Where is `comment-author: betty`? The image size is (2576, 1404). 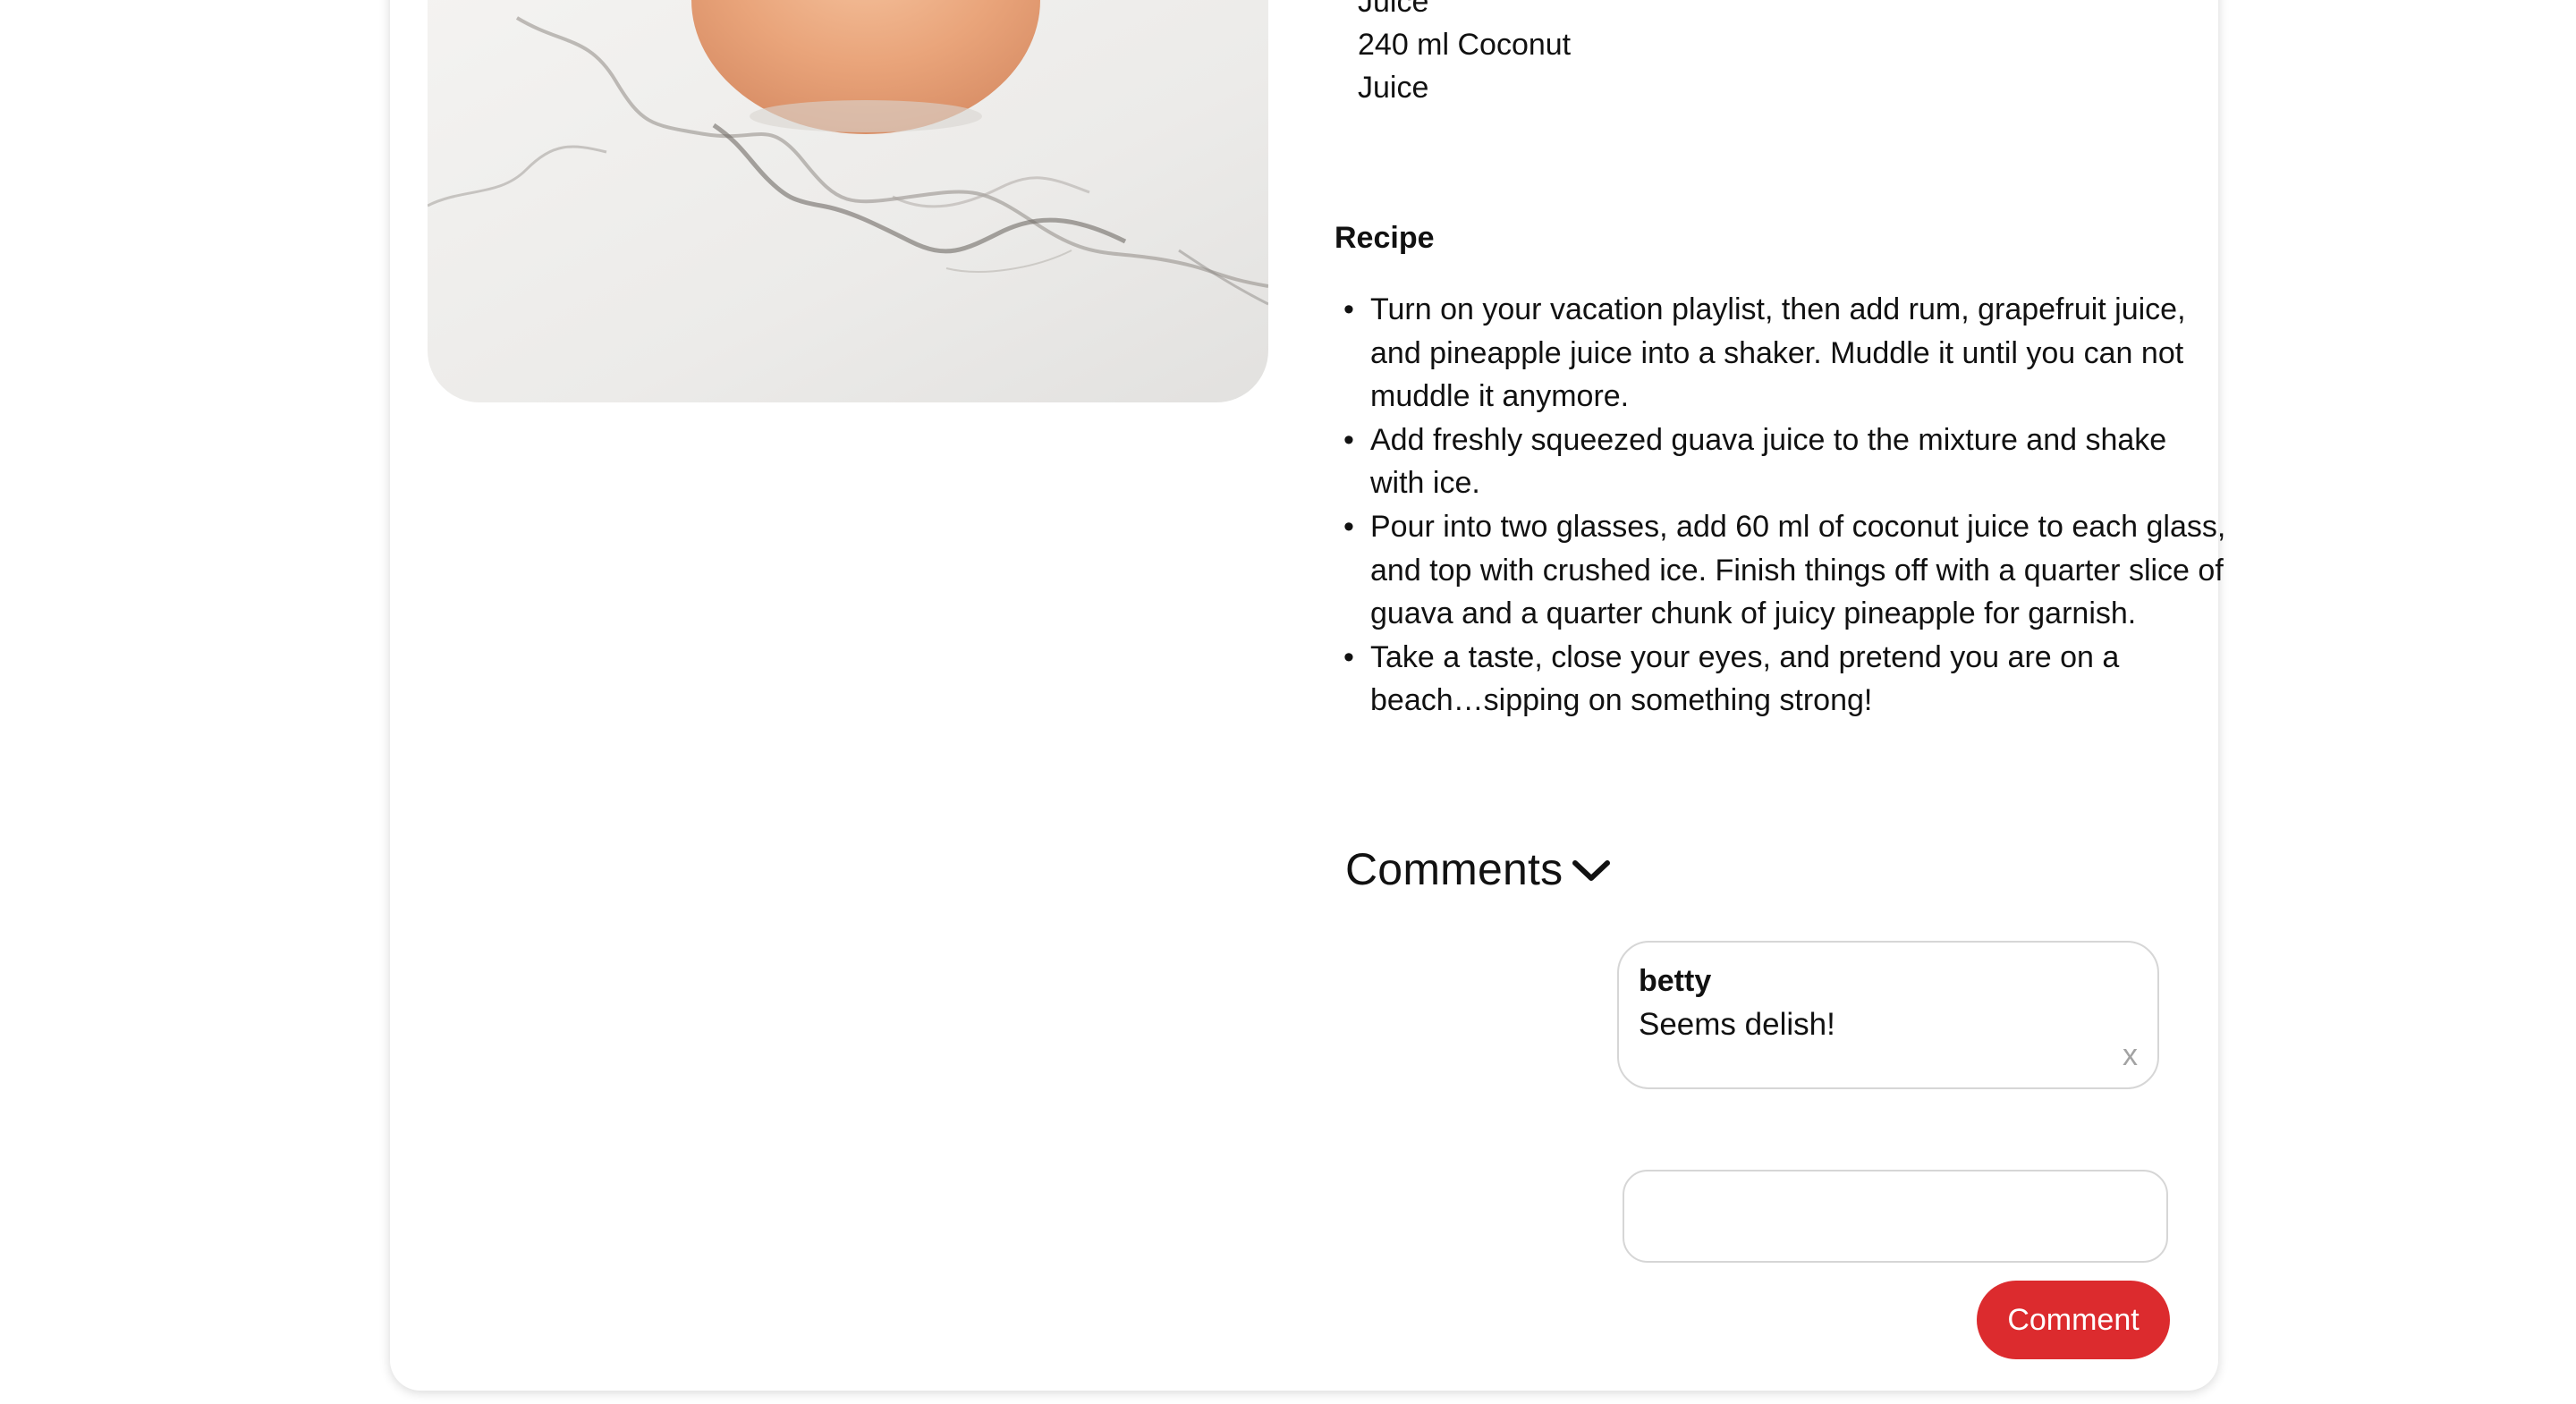
comment-author: betty is located at coordinates (1675, 981).